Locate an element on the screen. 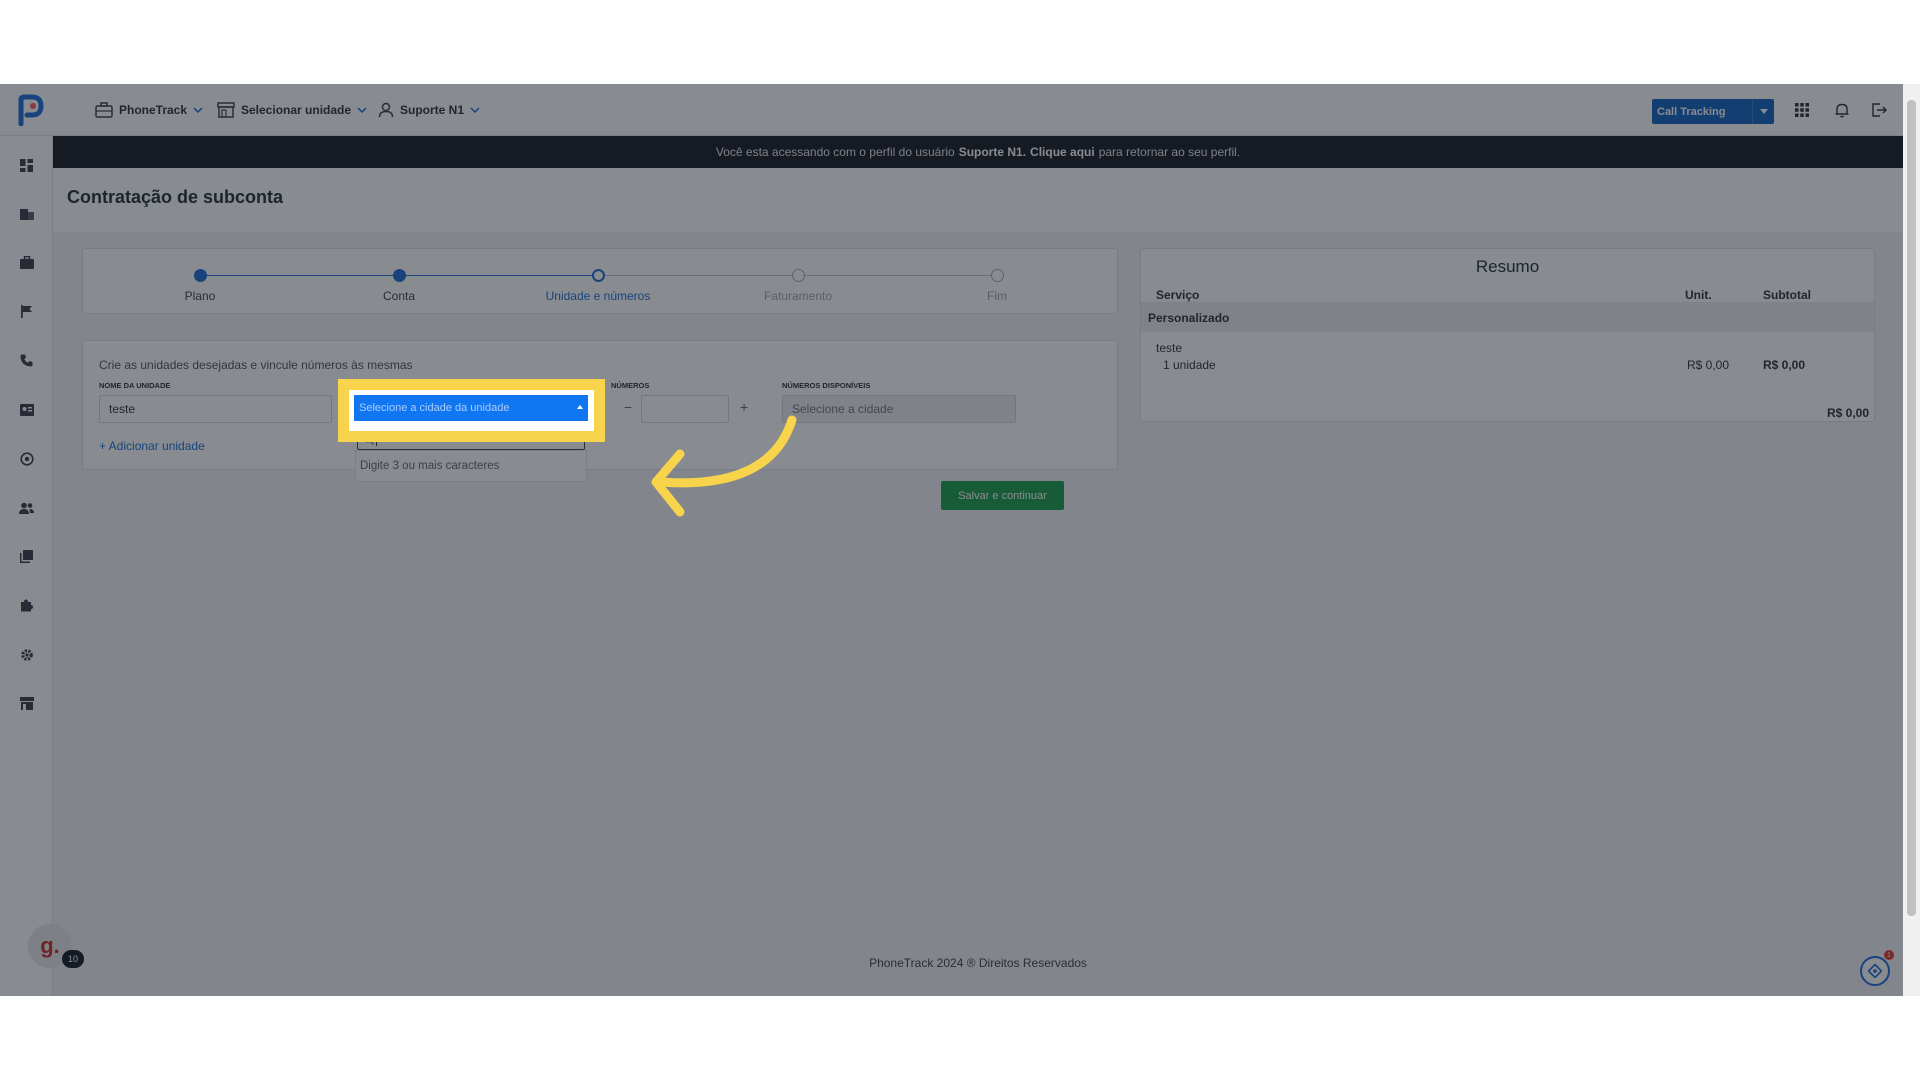 This screenshot has width=1920, height=1080. unit-menu: Selecionar unidade is located at coordinates (292, 110).